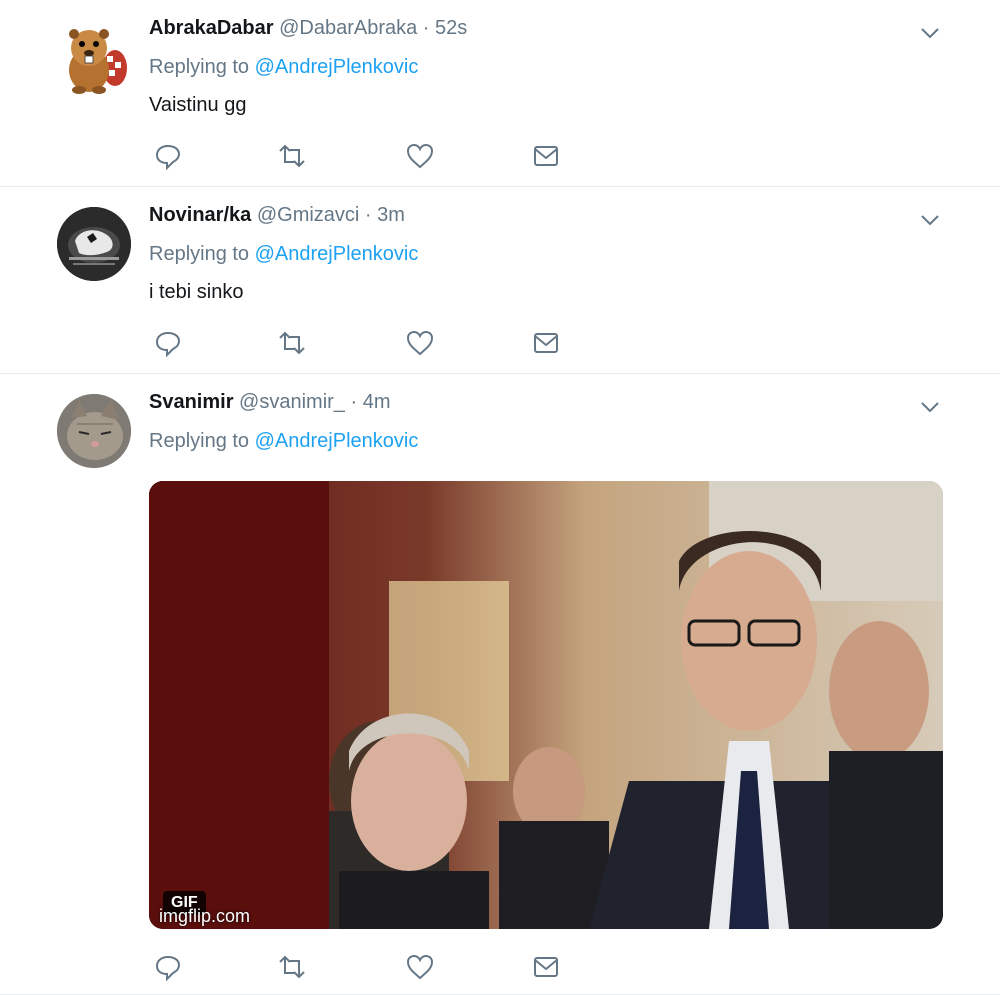 Image resolution: width=1000 pixels, height=995 pixels. I want to click on display-name: Svanimir, so click(191, 402).